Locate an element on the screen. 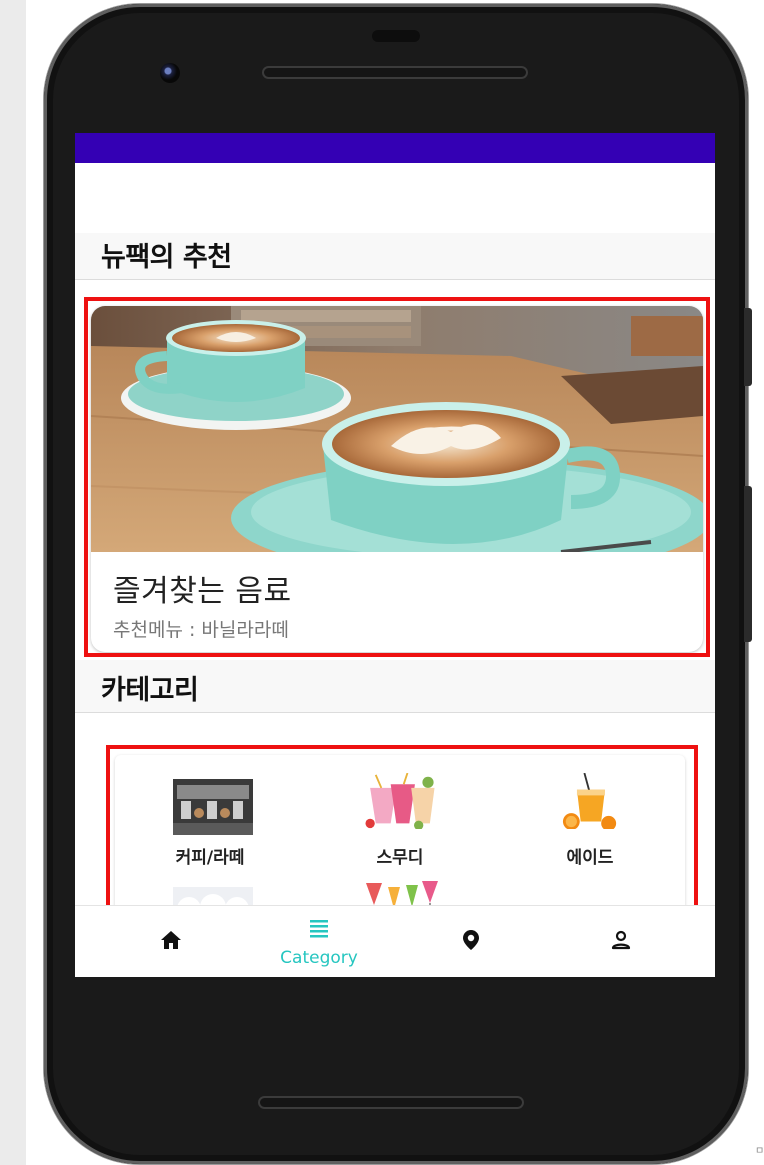 Image resolution: width=764 pixels, height=1165 pixels. nav-location is located at coordinates (471, 941).